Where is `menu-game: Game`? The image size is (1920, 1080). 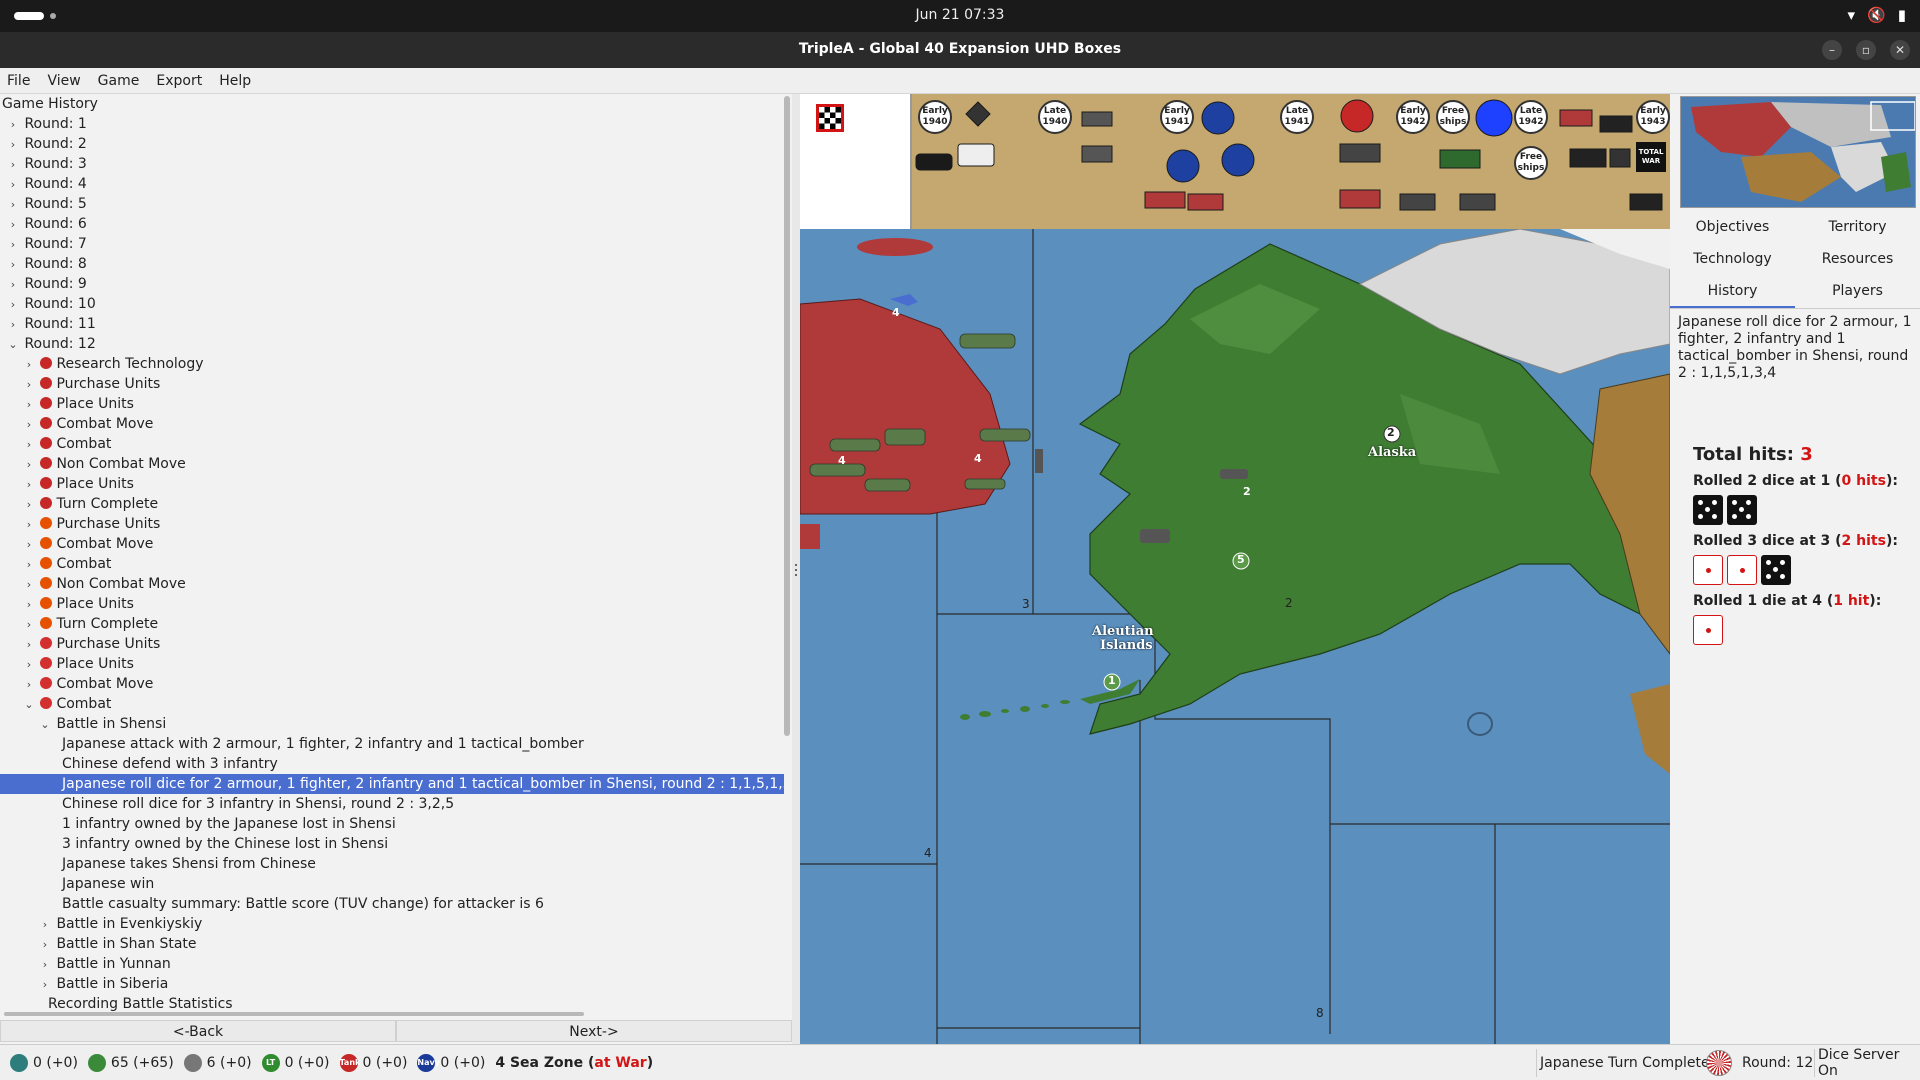 menu-game: Game is located at coordinates (119, 81).